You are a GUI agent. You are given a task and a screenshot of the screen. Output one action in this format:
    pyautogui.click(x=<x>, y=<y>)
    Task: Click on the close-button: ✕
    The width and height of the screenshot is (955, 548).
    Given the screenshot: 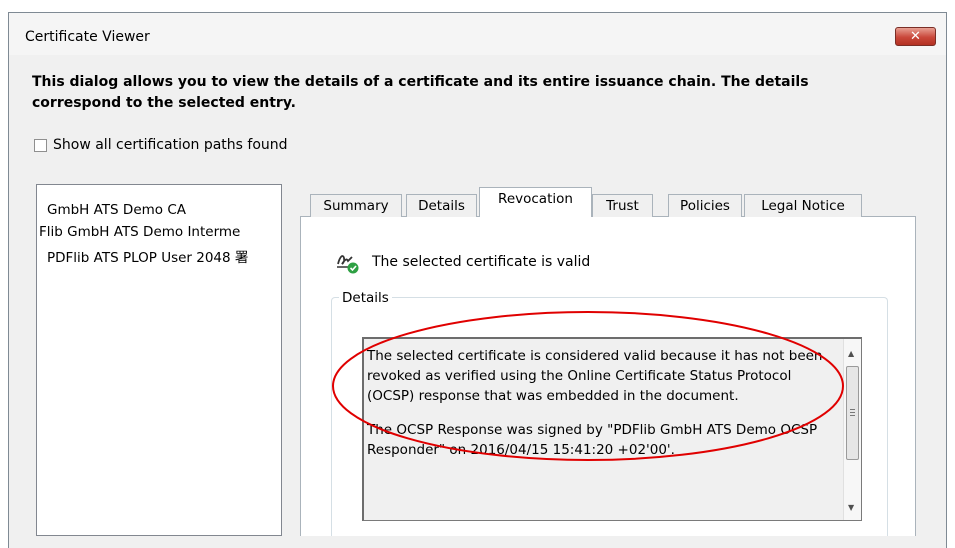 What is the action you would take?
    pyautogui.click(x=915, y=36)
    